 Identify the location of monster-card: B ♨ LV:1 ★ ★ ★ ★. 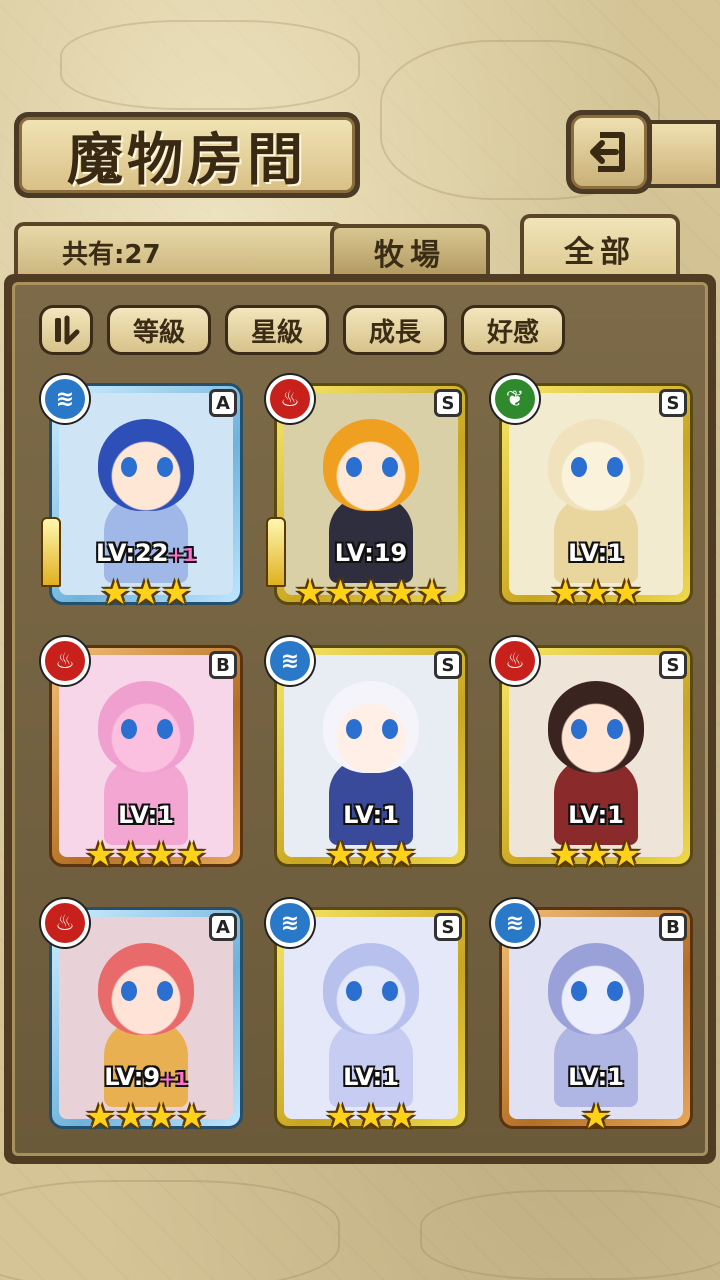
(146, 760).